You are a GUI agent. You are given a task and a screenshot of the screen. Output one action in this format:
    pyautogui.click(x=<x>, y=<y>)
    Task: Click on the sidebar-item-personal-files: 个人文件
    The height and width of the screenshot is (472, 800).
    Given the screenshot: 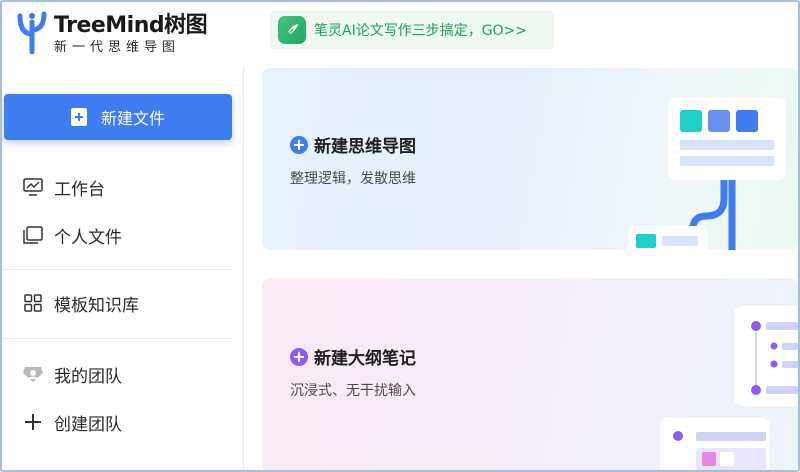 What is the action you would take?
    pyautogui.click(x=72, y=235)
    